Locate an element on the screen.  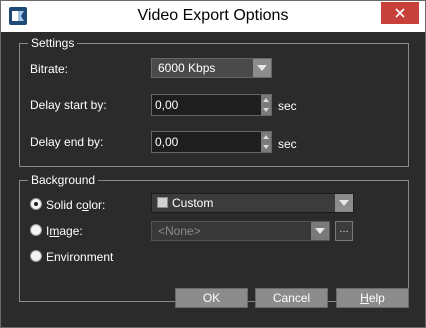
settings-legend: Settings is located at coordinates (53, 43).